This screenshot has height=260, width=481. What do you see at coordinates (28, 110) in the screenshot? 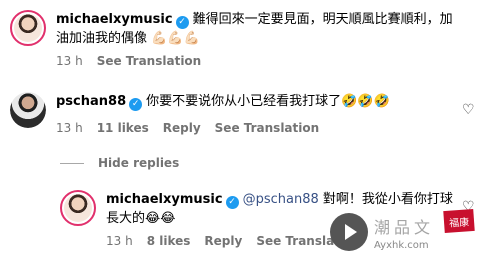
I see `avatar-pschan88` at bounding box center [28, 110].